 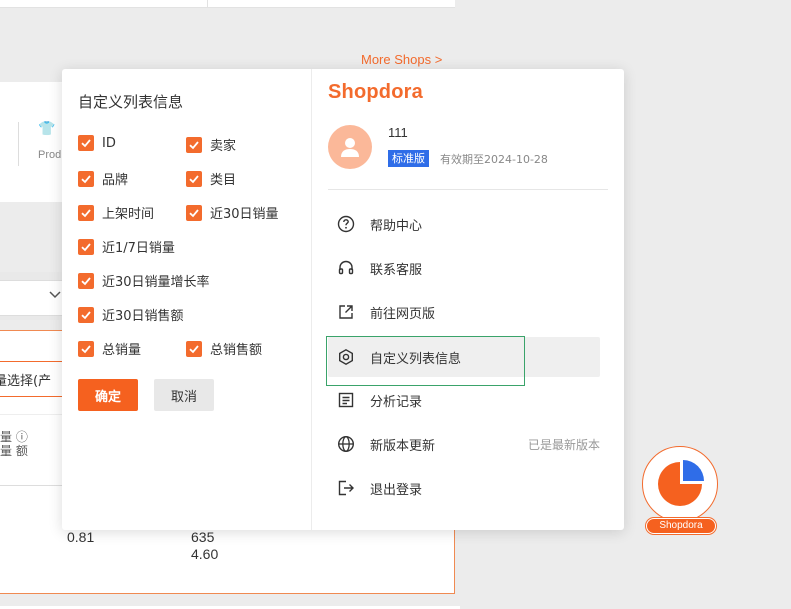 I want to click on checkbox-1-7d-sales: 近1/7日销量, so click(x=126, y=246).